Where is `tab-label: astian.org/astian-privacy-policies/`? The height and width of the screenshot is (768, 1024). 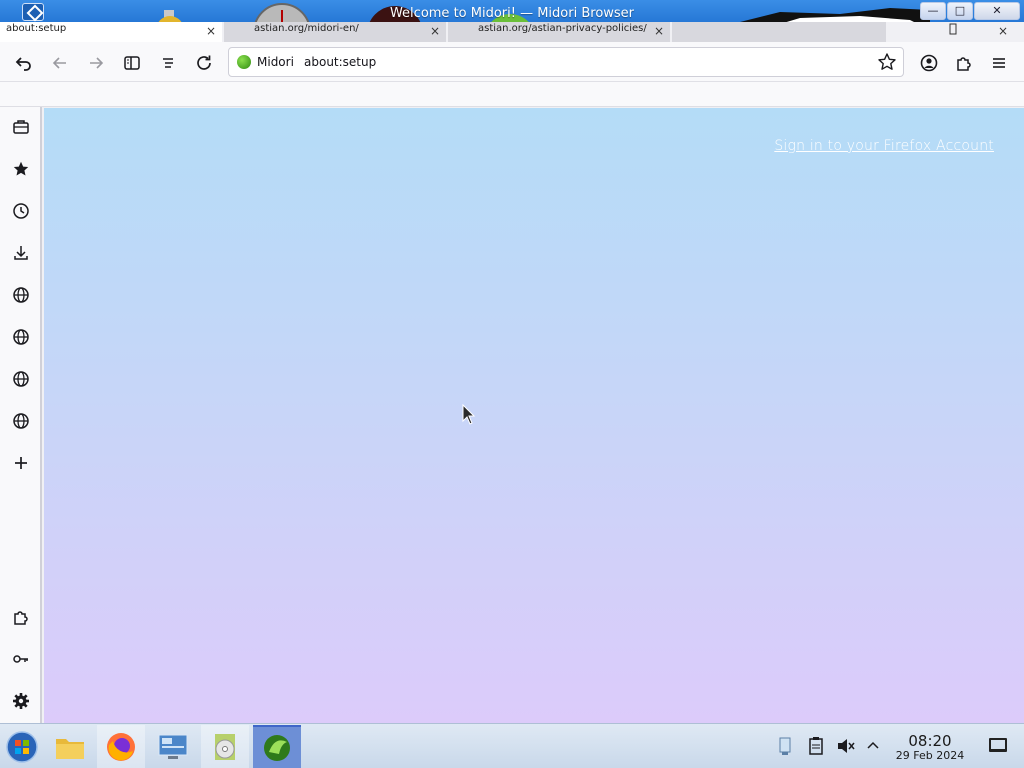
tab-label: astian.org/astian-privacy-policies/ is located at coordinates (562, 28).